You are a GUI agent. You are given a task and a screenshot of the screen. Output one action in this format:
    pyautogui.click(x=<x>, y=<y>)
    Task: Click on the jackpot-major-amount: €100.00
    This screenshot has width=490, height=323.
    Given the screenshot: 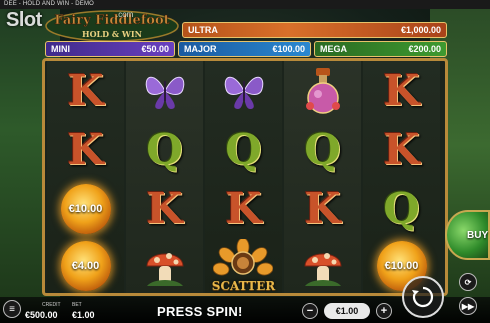 What is the action you would take?
    pyautogui.click(x=288, y=49)
    